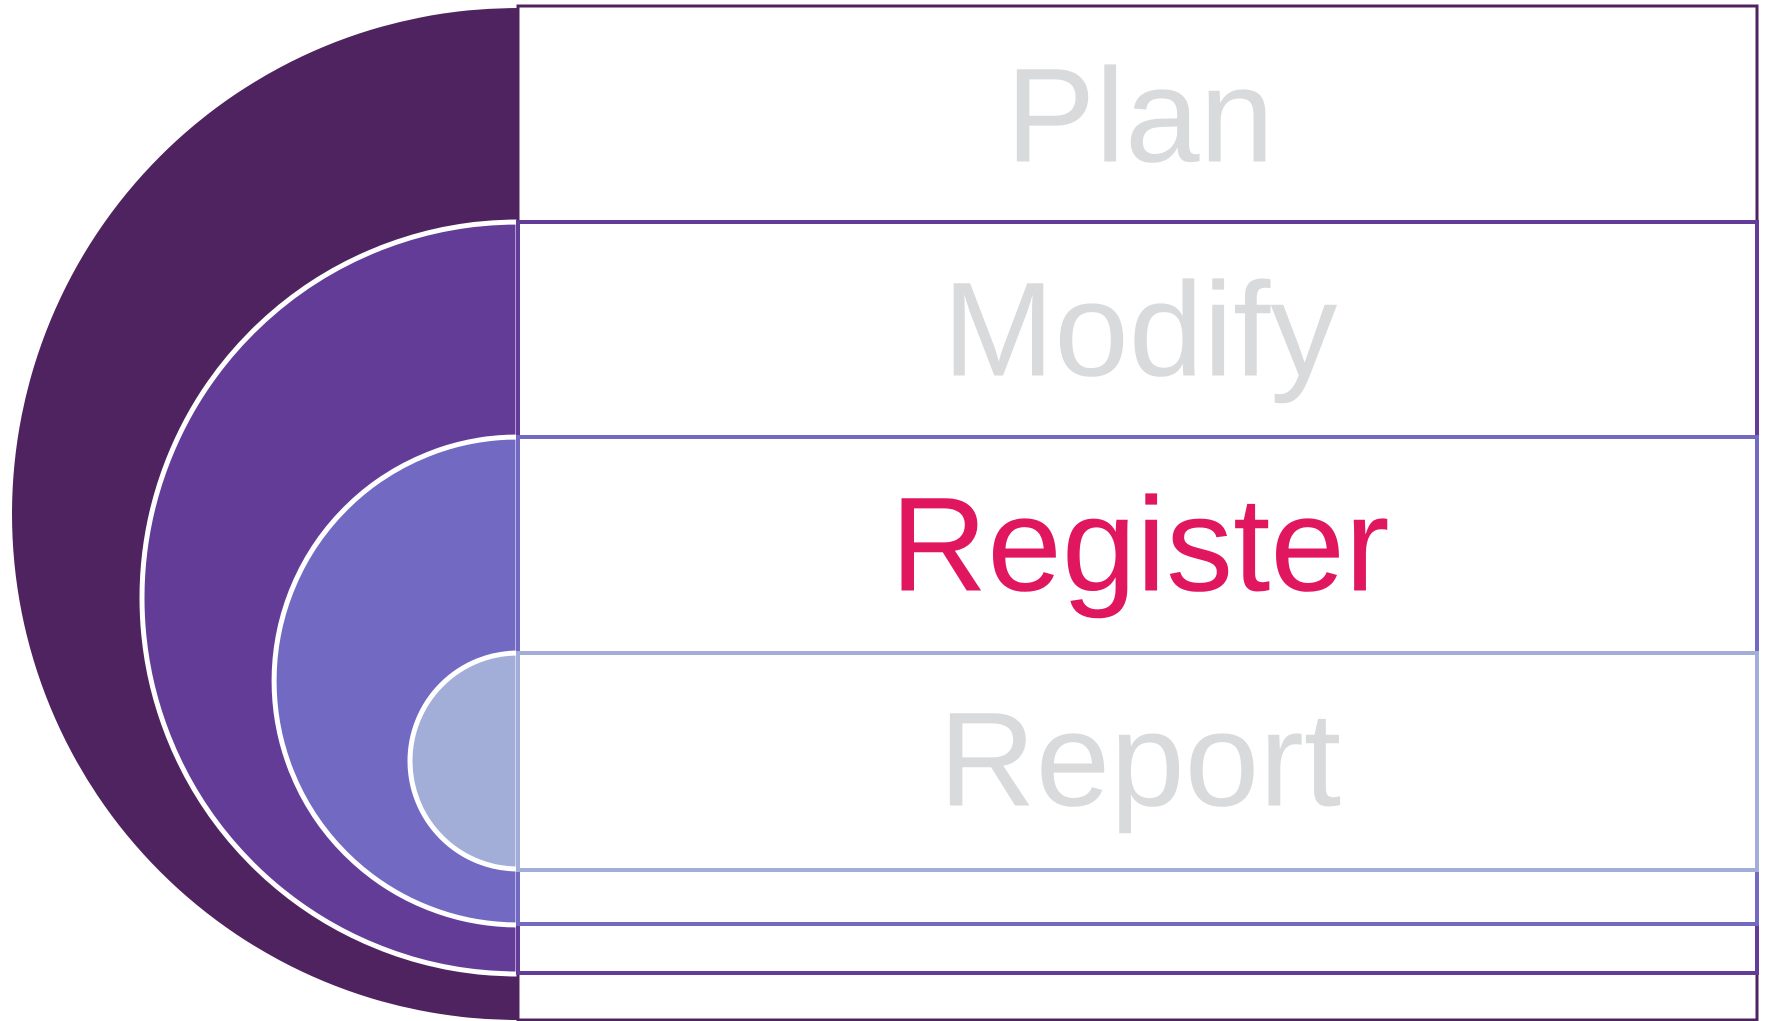  I want to click on step-label-report: Report, so click(1140, 760).